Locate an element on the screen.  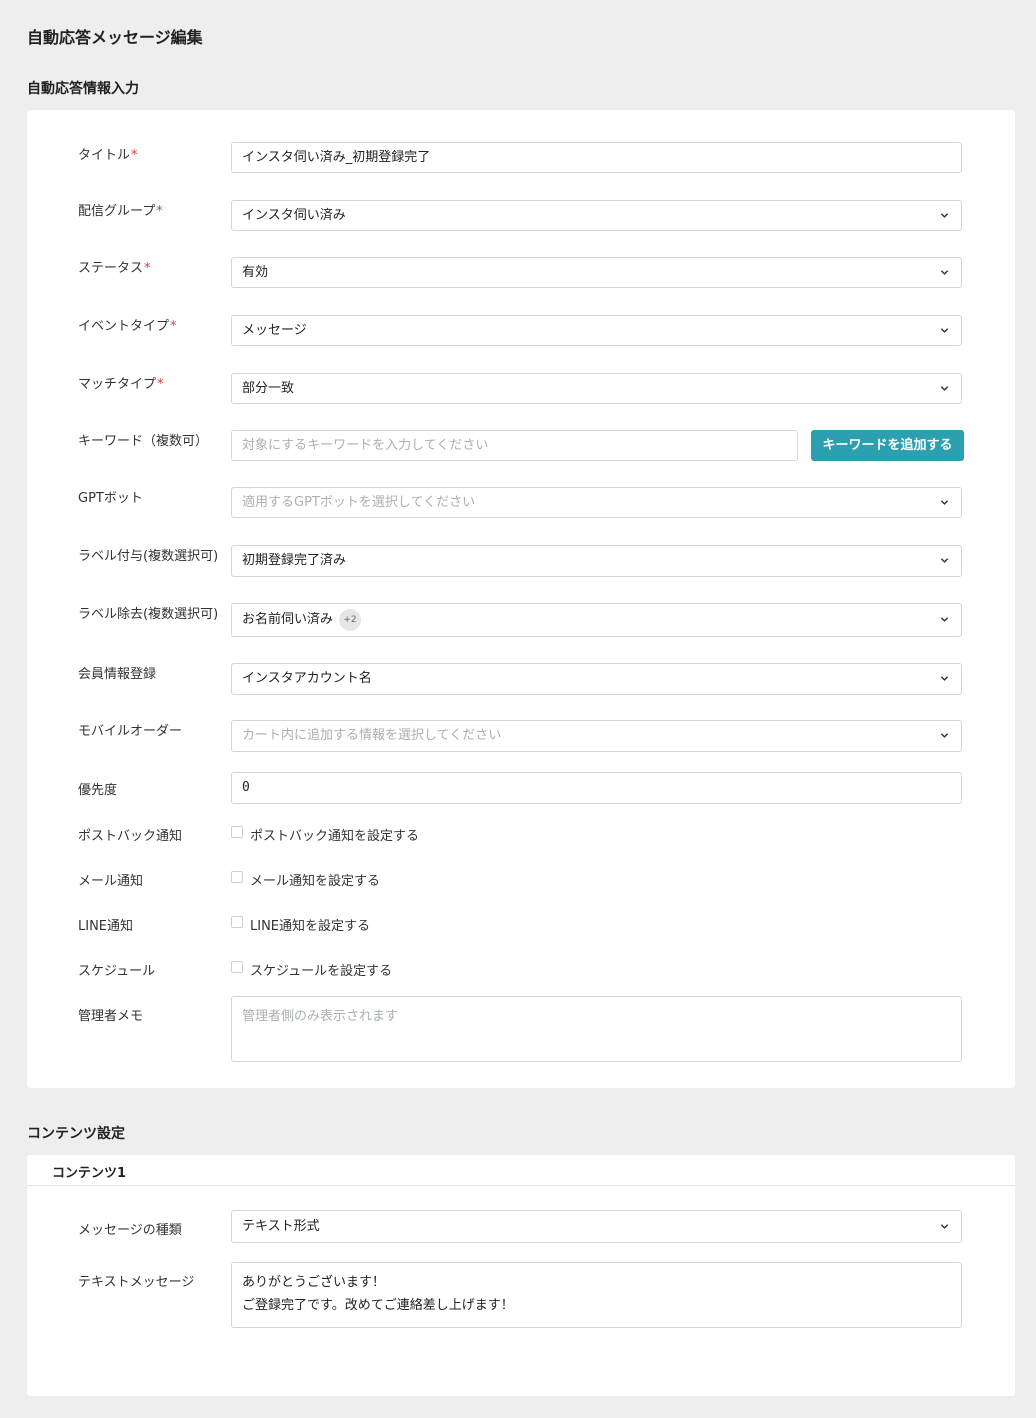
content-1-title: コンテンツ1 is located at coordinates (89, 1173).